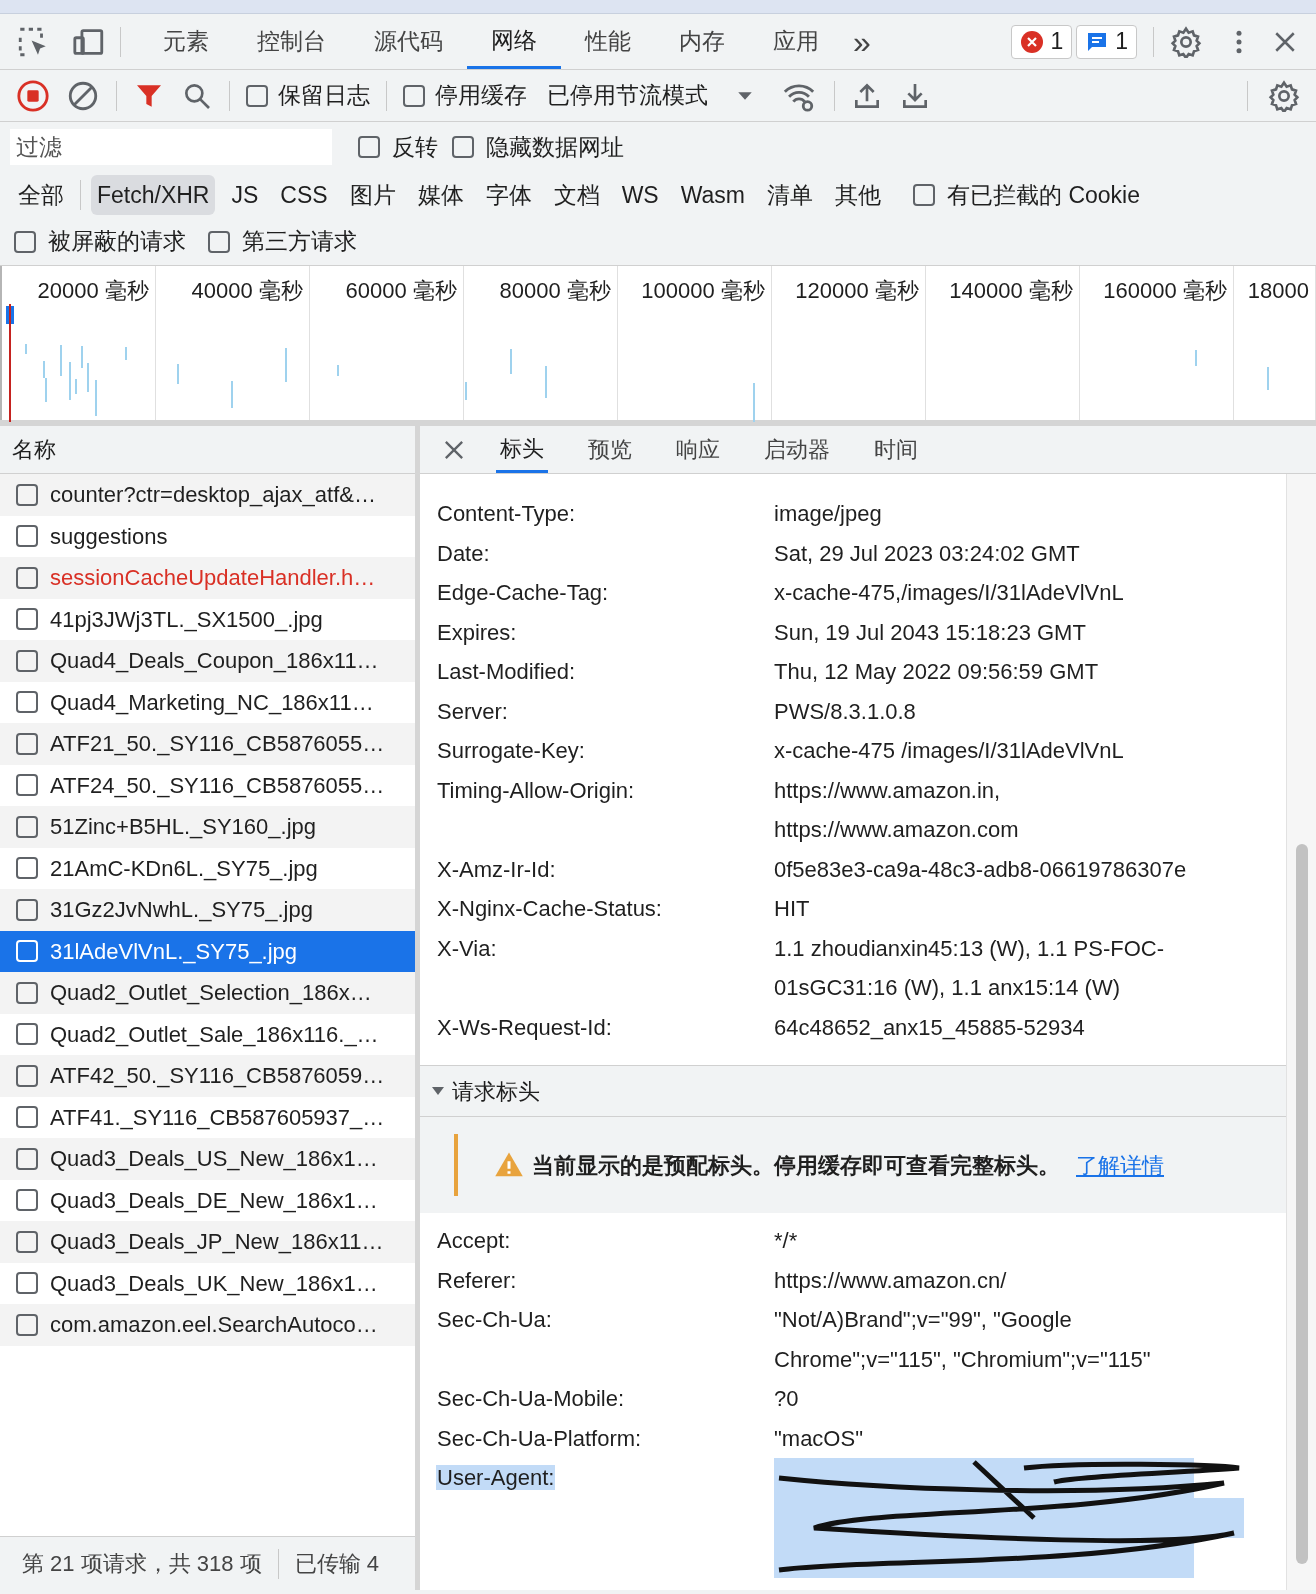 This screenshot has height=1594, width=1316. I want to click on type-filter-button: 其他, so click(858, 195).